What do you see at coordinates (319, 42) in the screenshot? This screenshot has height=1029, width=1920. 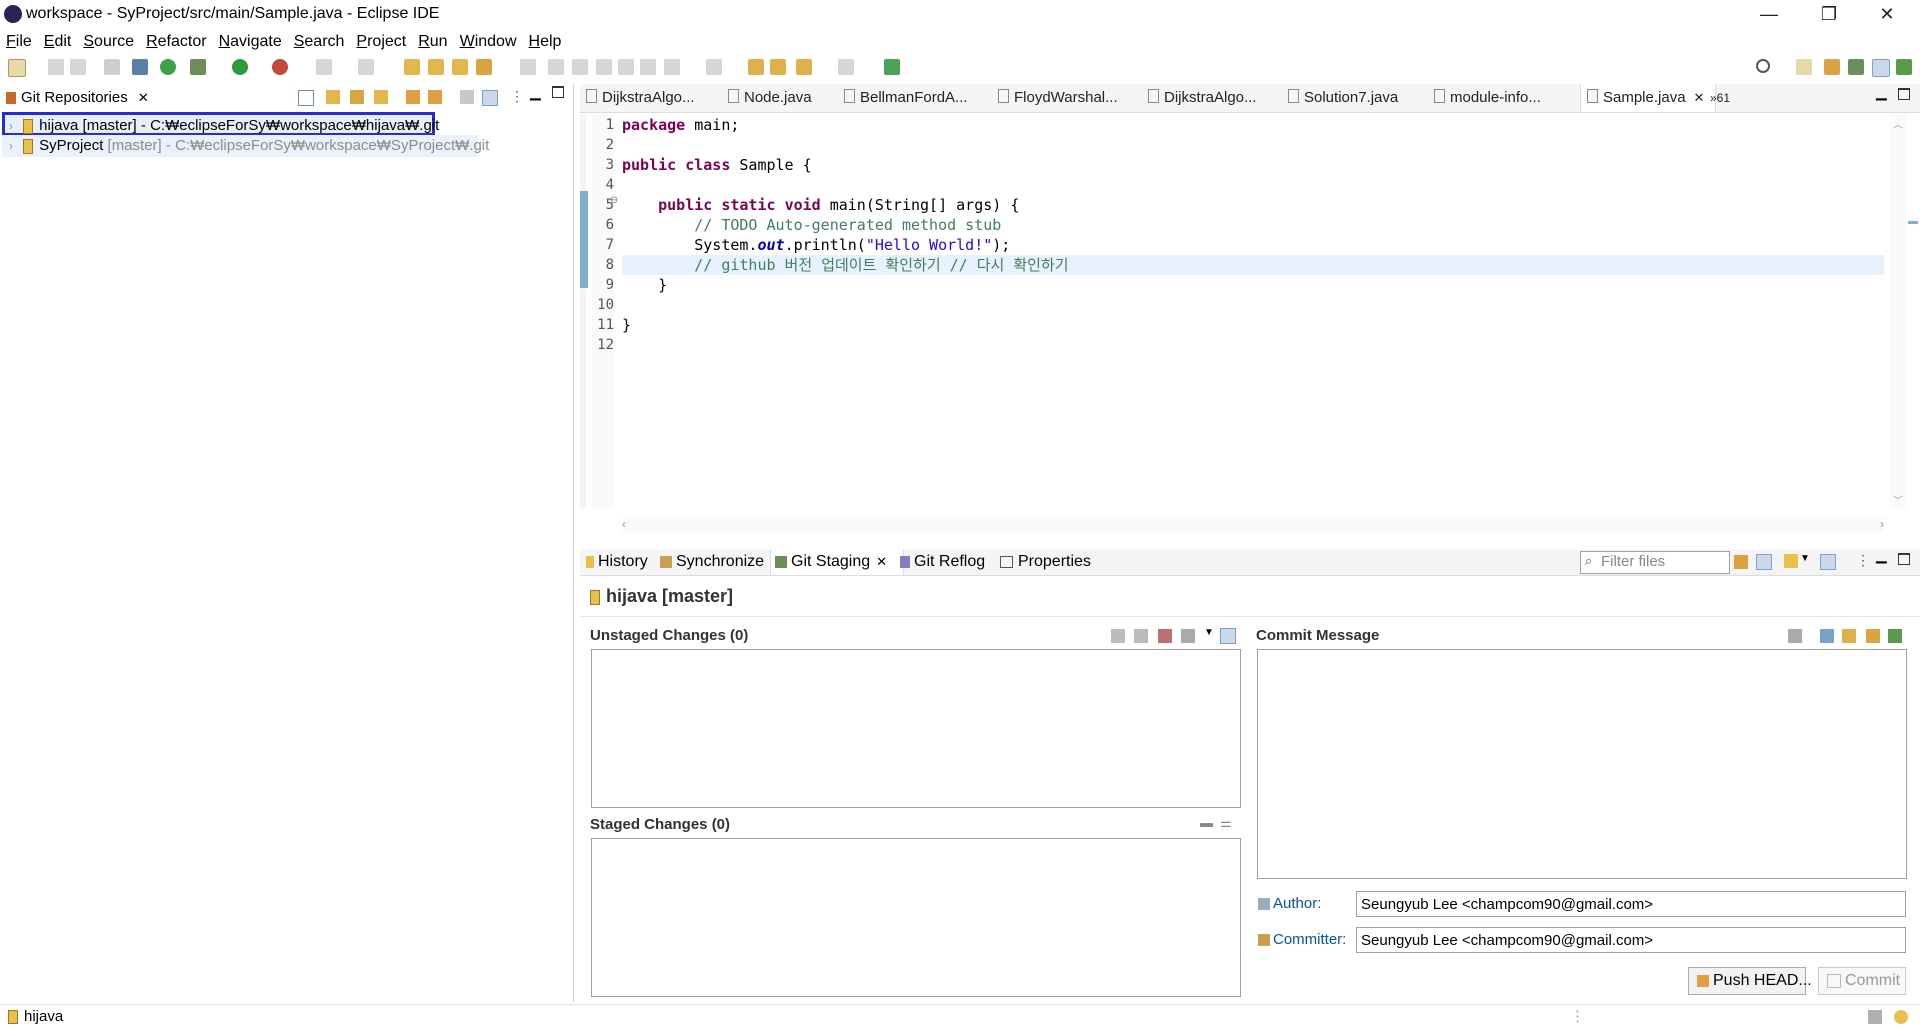 I see `menu-search: Search` at bounding box center [319, 42].